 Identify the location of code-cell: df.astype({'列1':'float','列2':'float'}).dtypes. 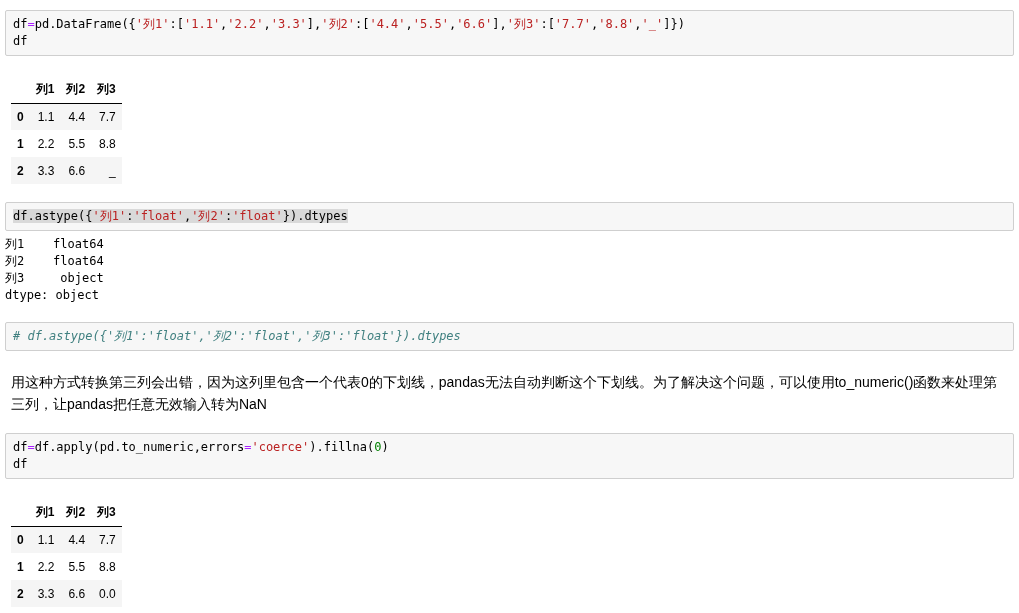
(509, 216).